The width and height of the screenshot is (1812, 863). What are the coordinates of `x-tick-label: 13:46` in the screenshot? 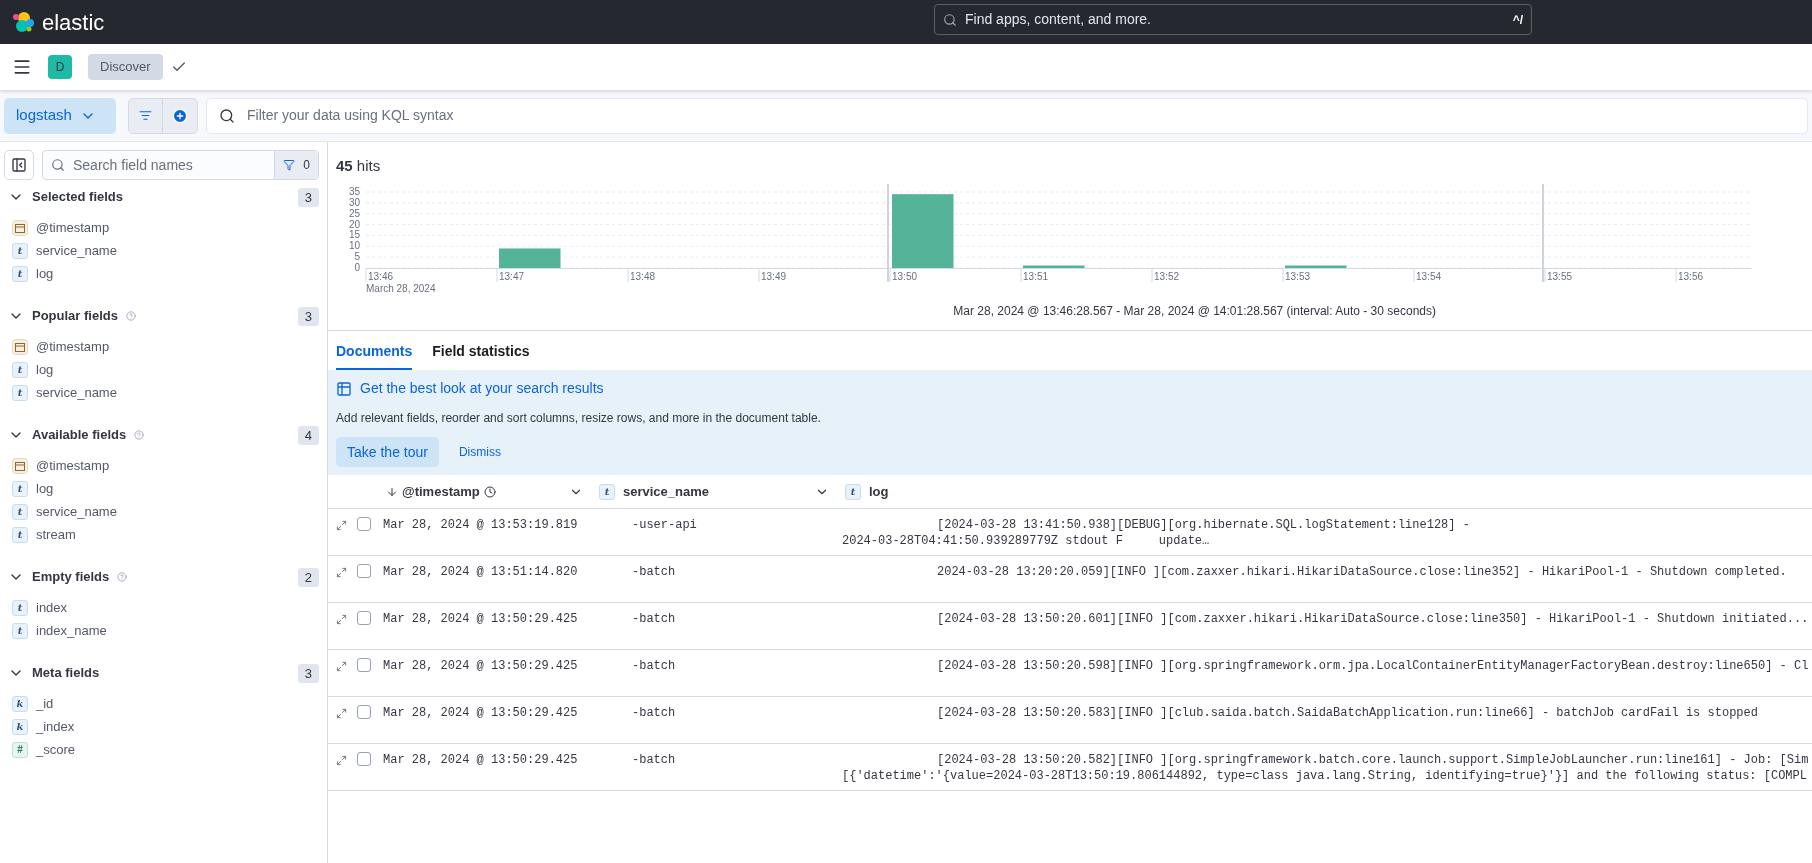 It's located at (381, 276).